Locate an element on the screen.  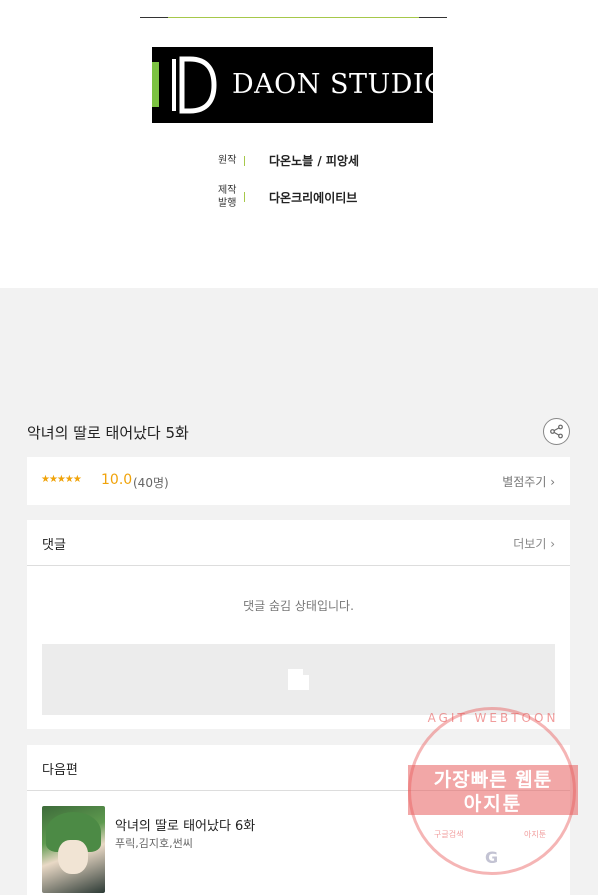
rating-card: ★★★★★ 10.0 (40명) 별점주기 › is located at coordinates (298, 481).